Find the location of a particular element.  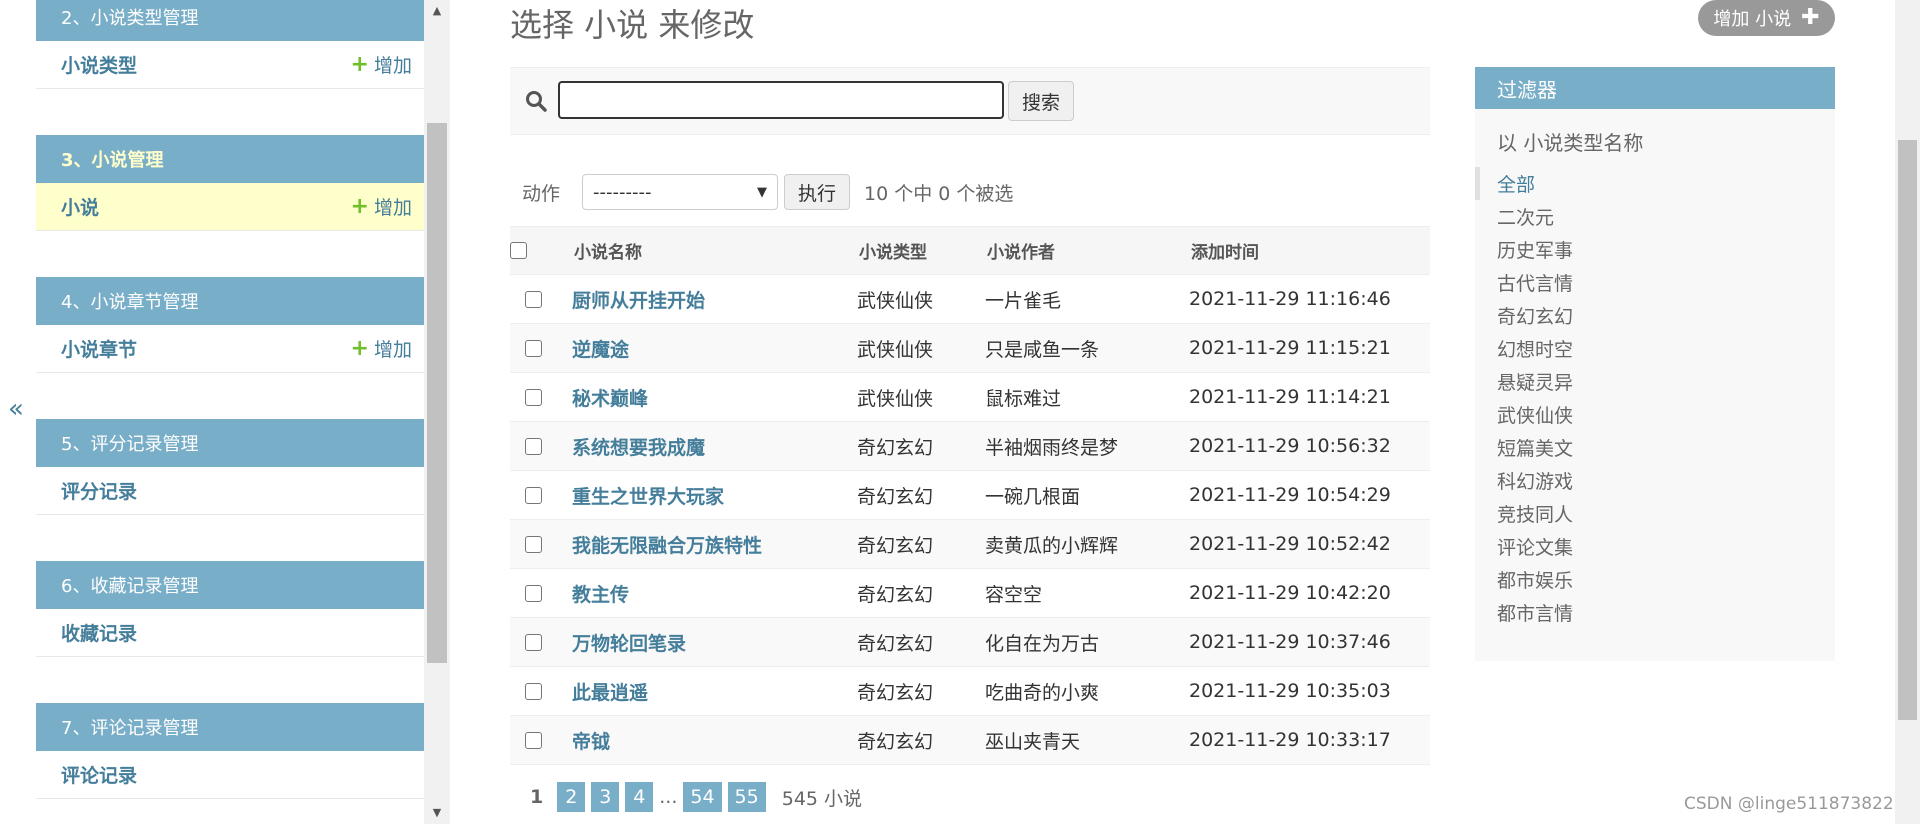

novel-name-link: 秘术巅峰 is located at coordinates (610, 399).